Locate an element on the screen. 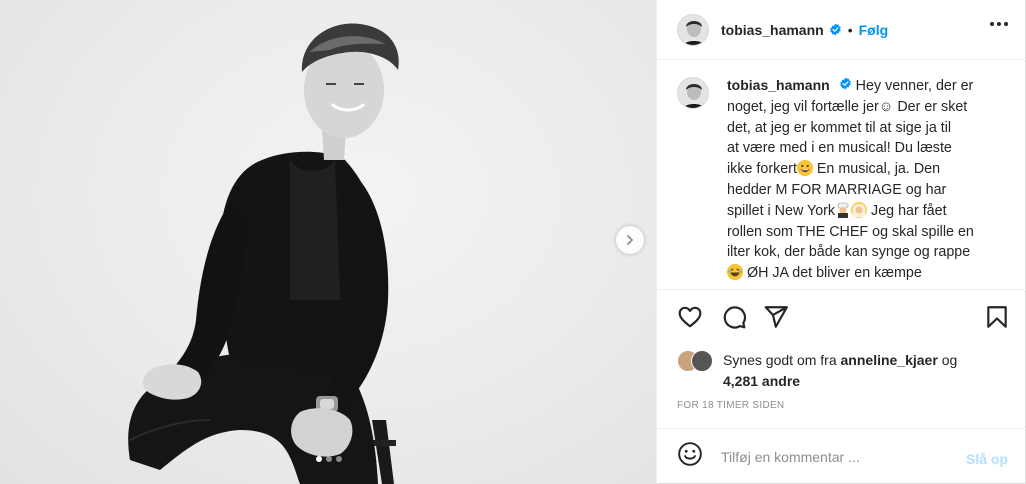 This screenshot has width=1026, height=484. post-timestamp: FOR 18 TIMER SIDEN is located at coordinates (730, 405).